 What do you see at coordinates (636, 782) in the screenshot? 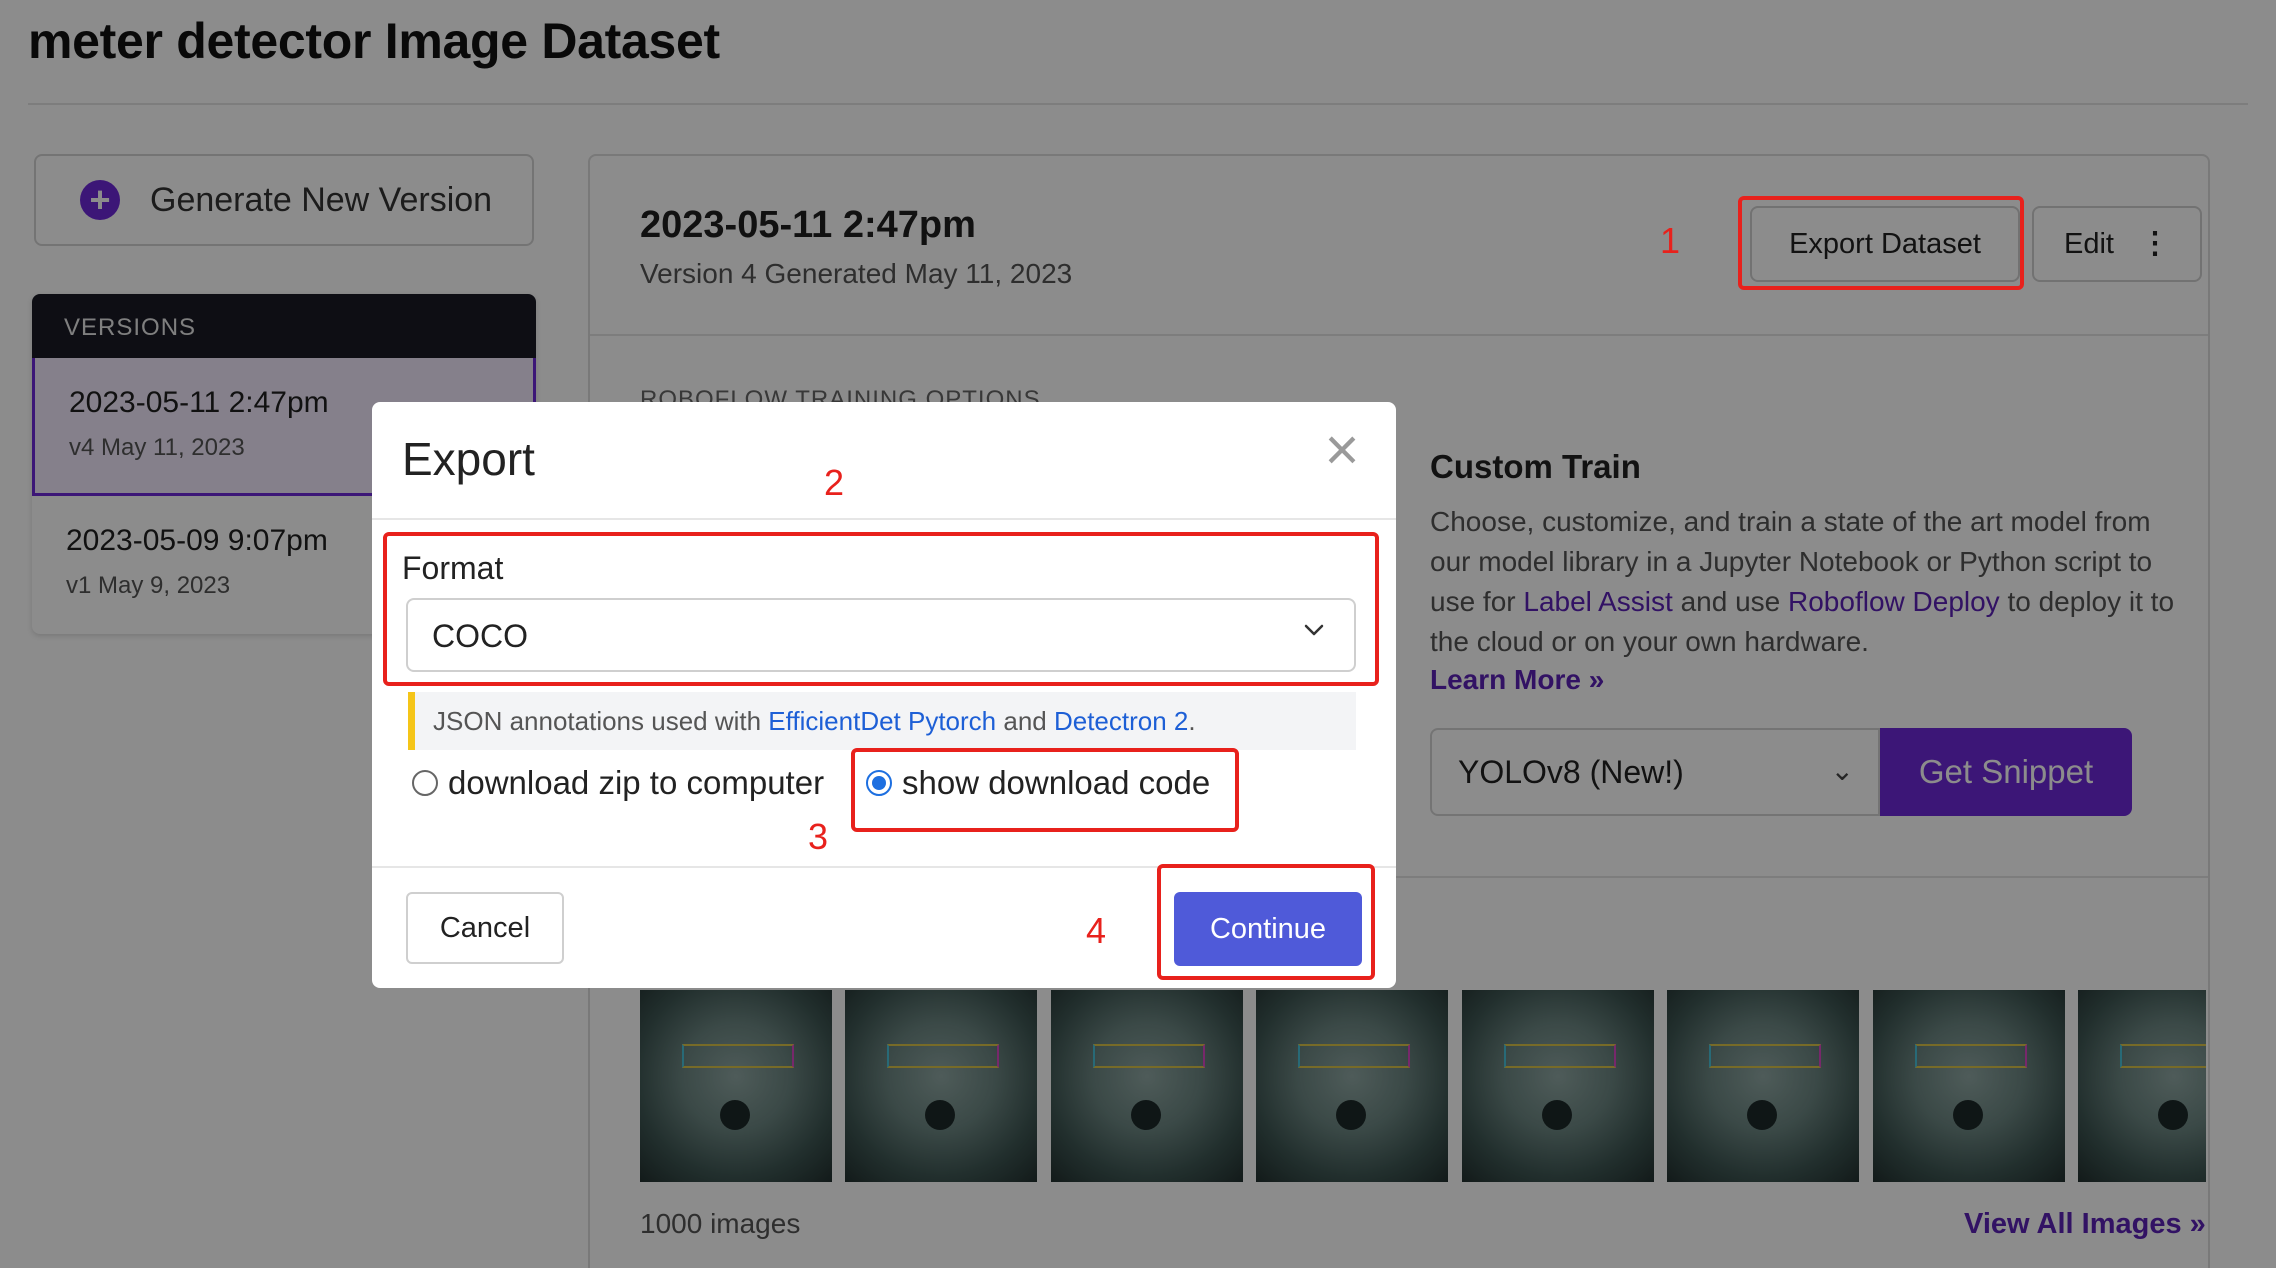
I see `download-zip-label: download zip to computer` at bounding box center [636, 782].